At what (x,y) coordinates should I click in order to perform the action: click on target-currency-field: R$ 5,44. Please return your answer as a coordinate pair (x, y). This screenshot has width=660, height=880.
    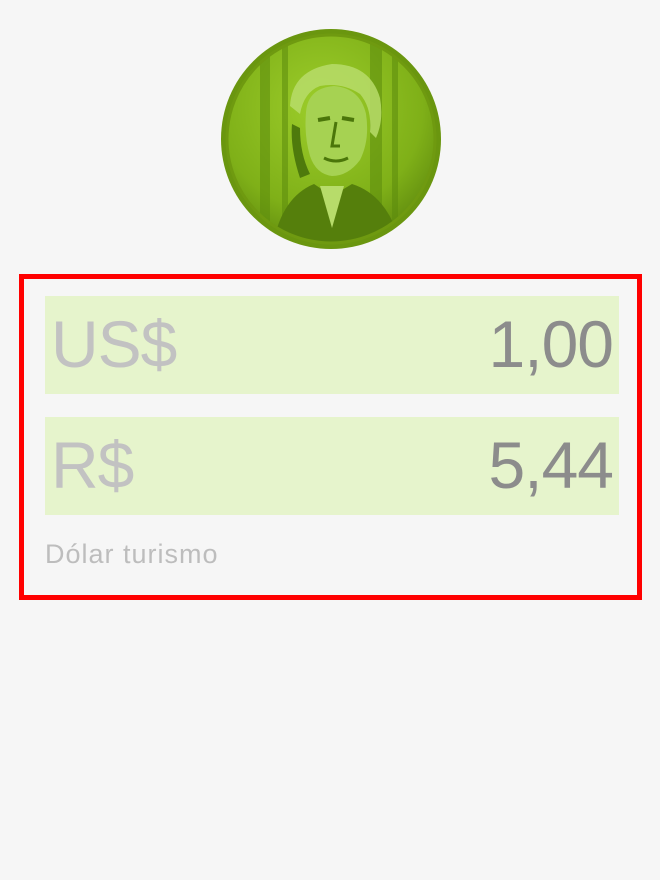
    Looking at the image, I should click on (332, 466).